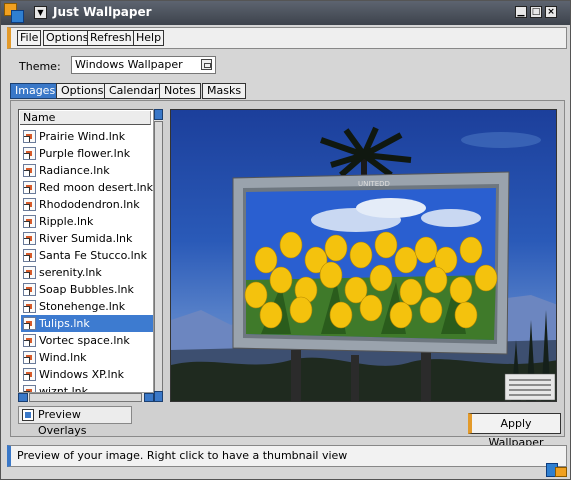 This screenshot has height=480, width=571. Describe the element at coordinates (67, 38) in the screenshot. I see `menu-options: Options` at that location.